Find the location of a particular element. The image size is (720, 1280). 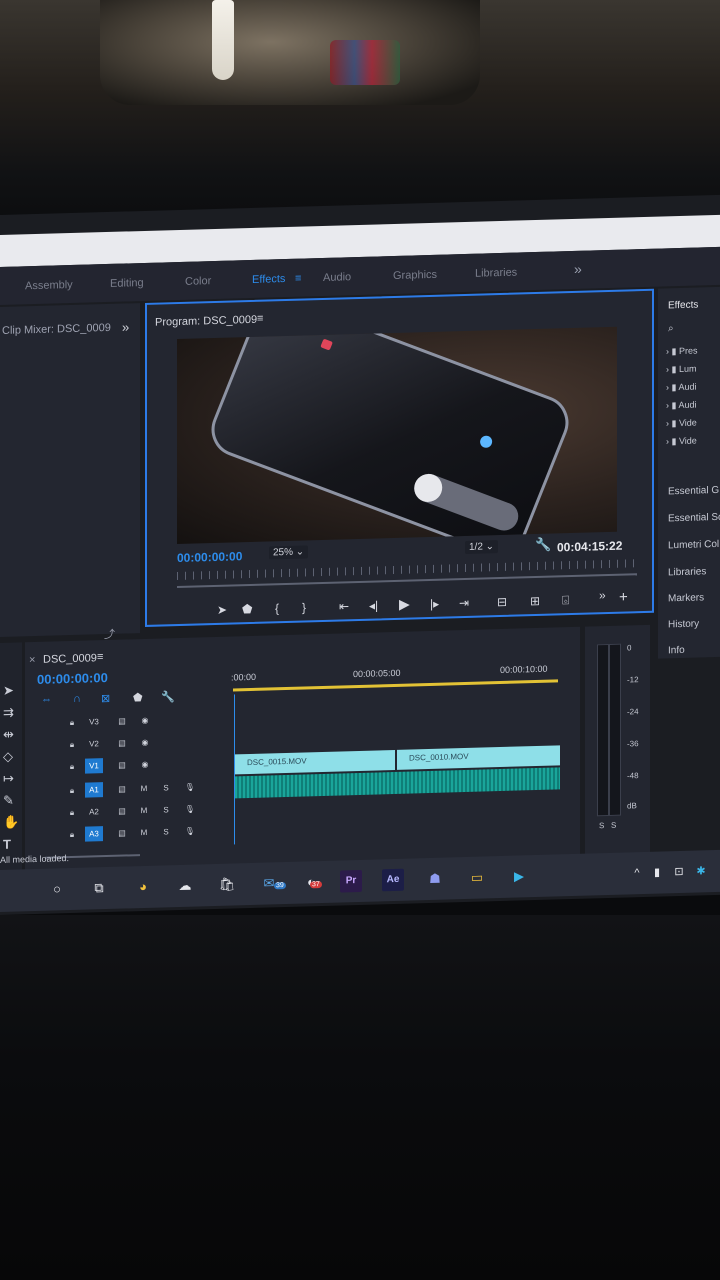

razor-tool-icon: ◇ is located at coordinates (8, 757).